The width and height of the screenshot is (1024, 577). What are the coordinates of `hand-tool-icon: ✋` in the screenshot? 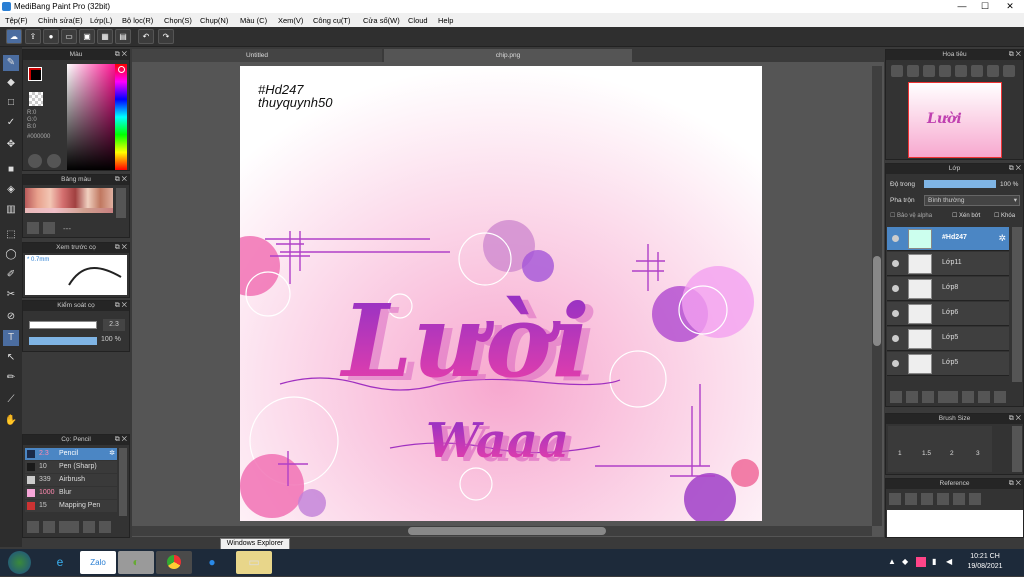 It's located at (11, 421).